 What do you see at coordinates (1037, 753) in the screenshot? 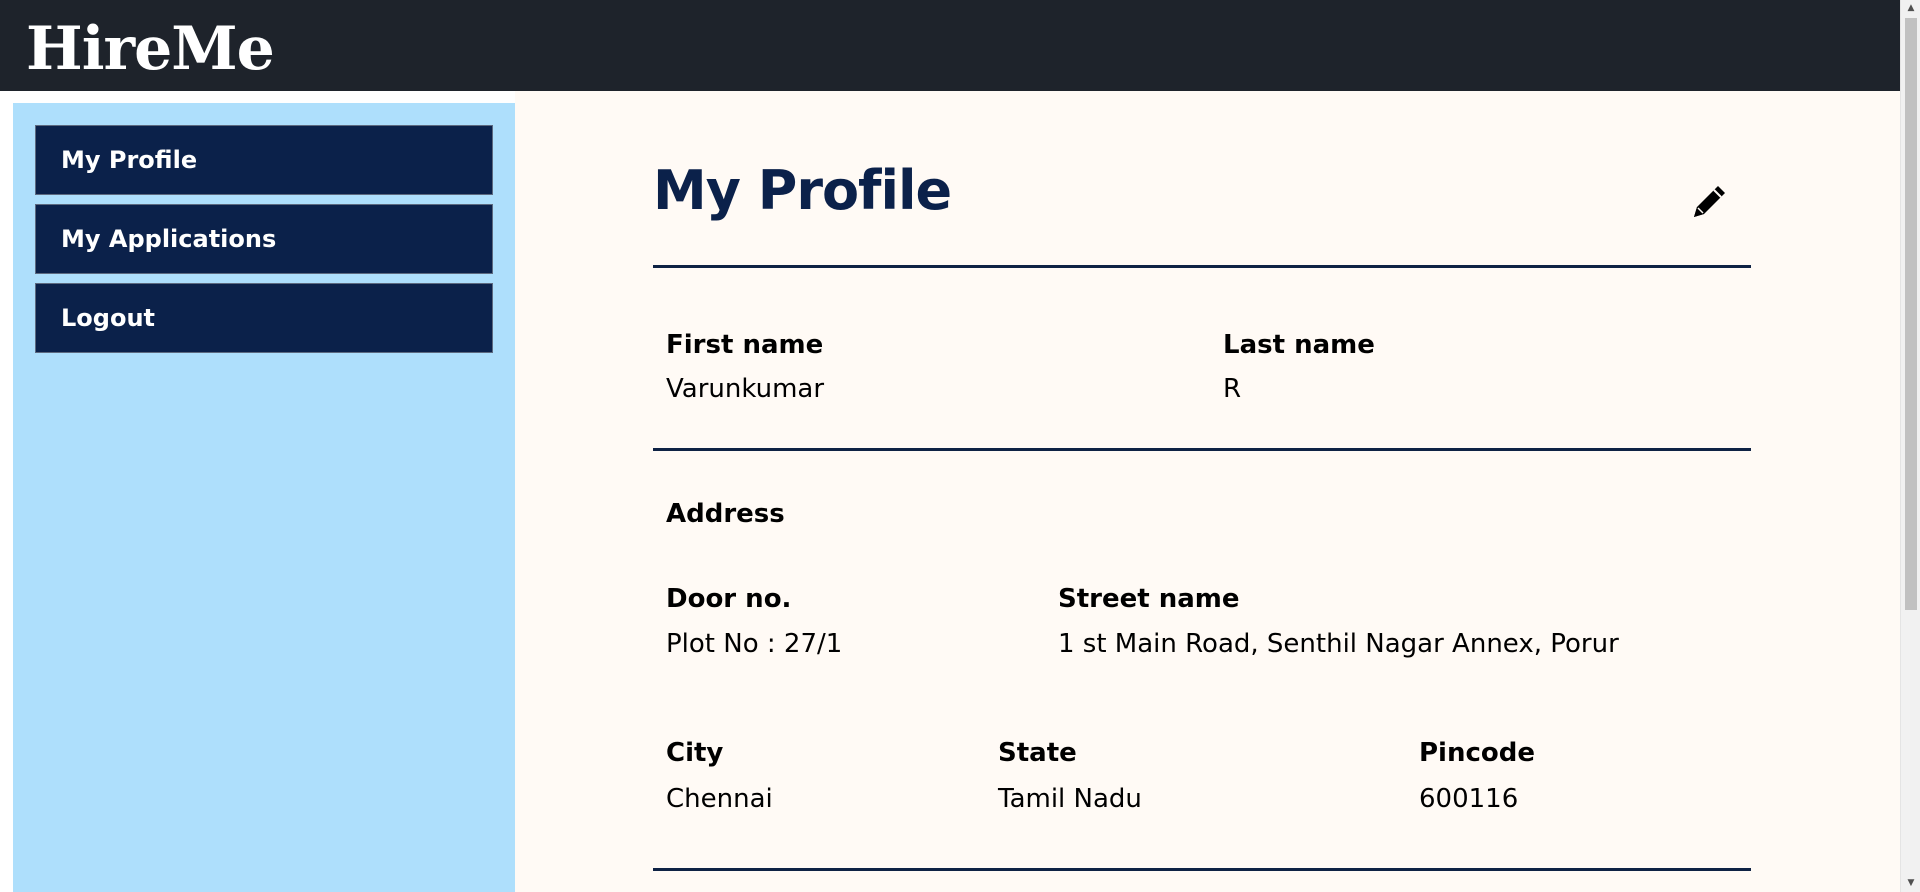
I see `state-label: State` at bounding box center [1037, 753].